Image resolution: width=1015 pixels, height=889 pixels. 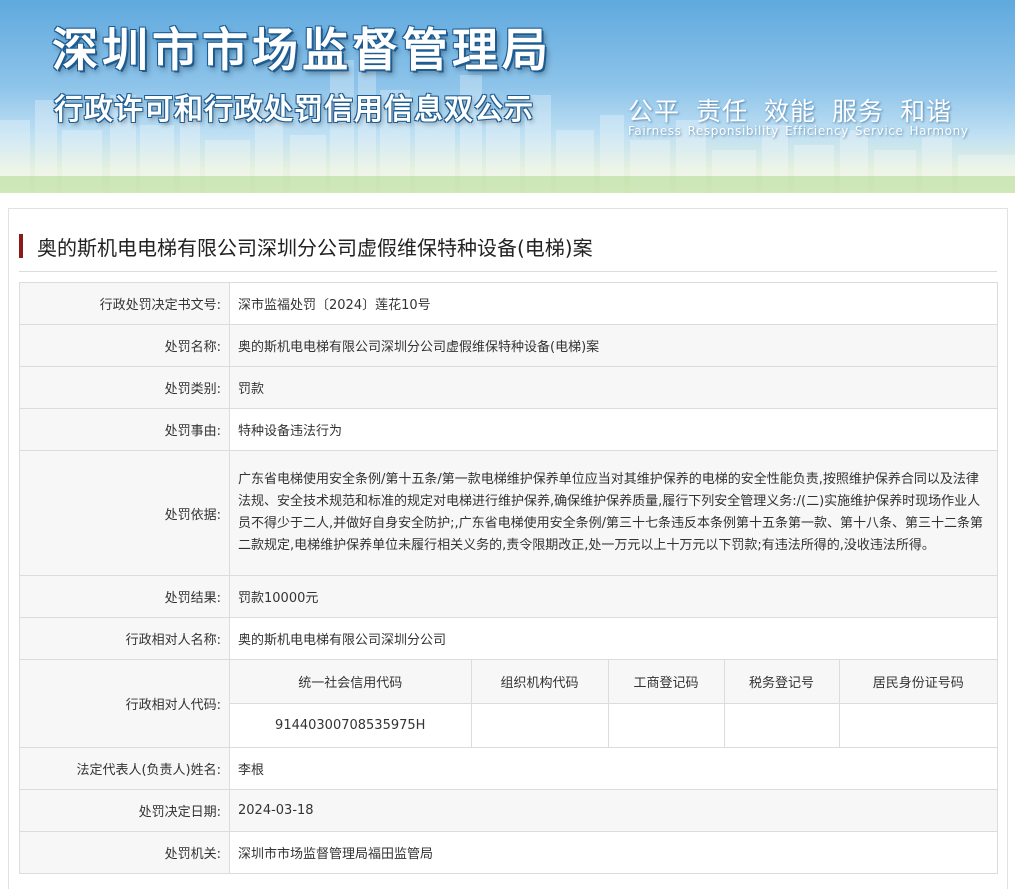 What do you see at coordinates (539, 725) in the screenshot?
I see `code-value-org` at bounding box center [539, 725].